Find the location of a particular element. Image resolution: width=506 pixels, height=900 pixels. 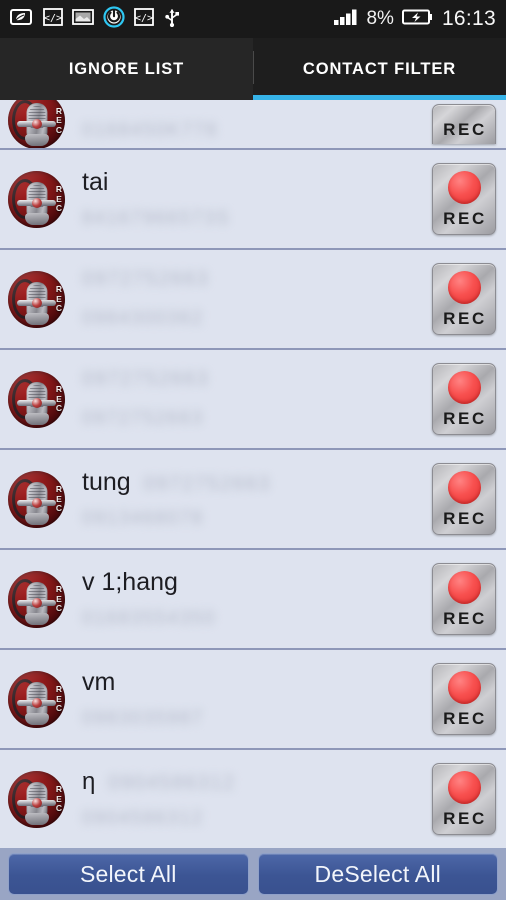

contact-number-redacted: 0904586312 is located at coordinates (143, 818).